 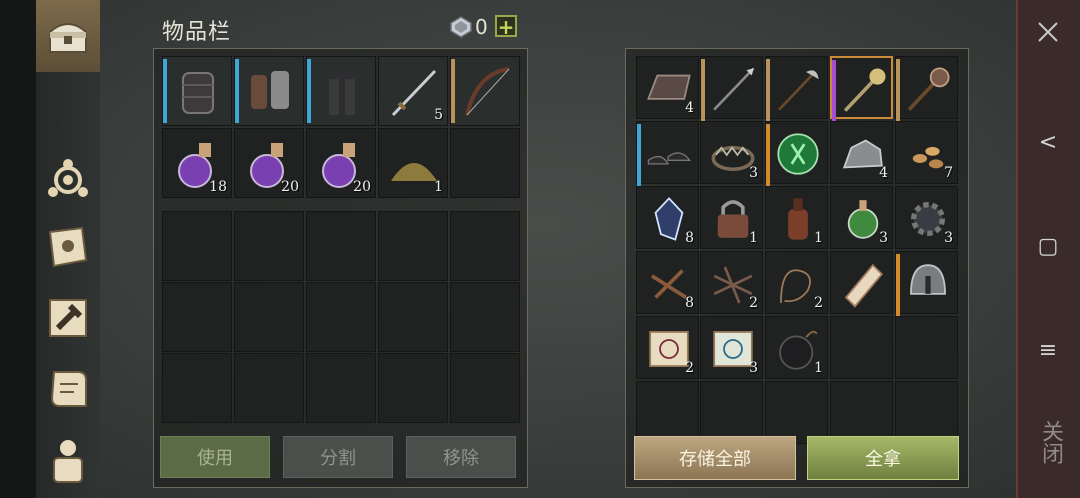 What do you see at coordinates (1048, 32) in the screenshot?
I see `close-icon` at bounding box center [1048, 32].